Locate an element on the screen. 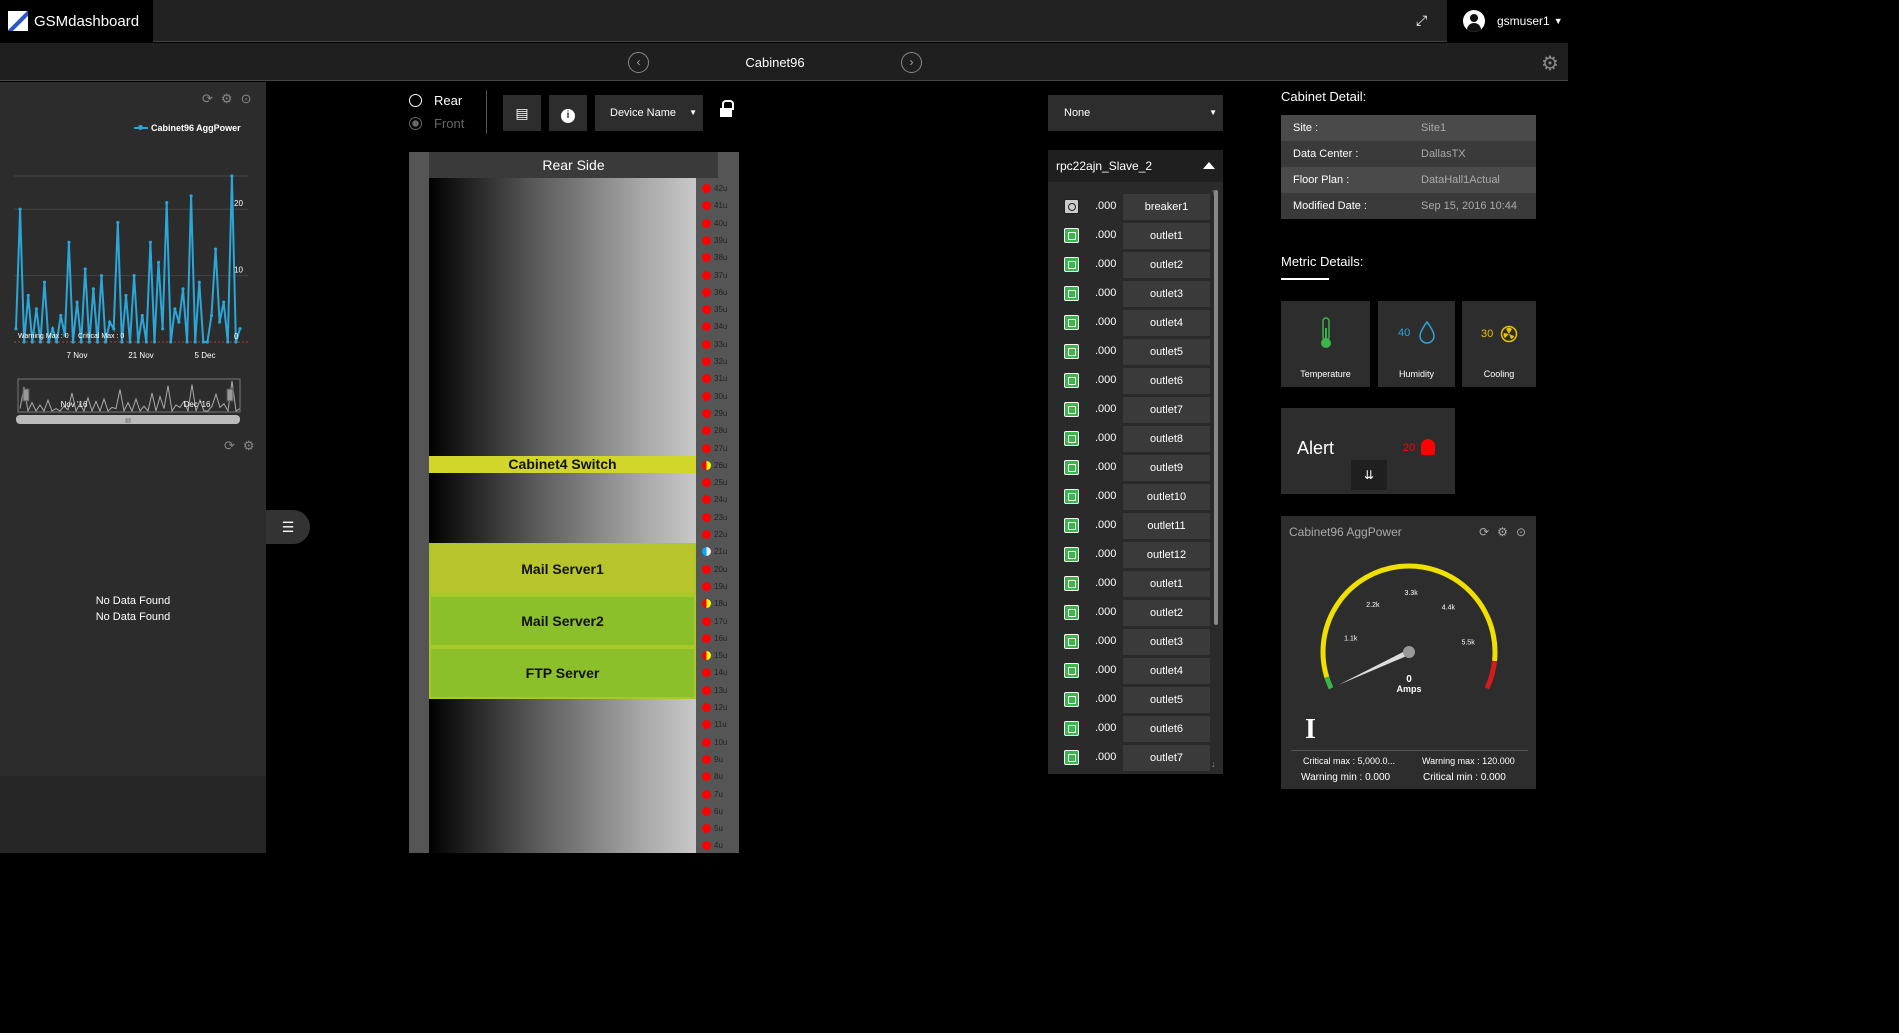 The image size is (1899, 1033). rack-unit: 14u is located at coordinates (717, 672).